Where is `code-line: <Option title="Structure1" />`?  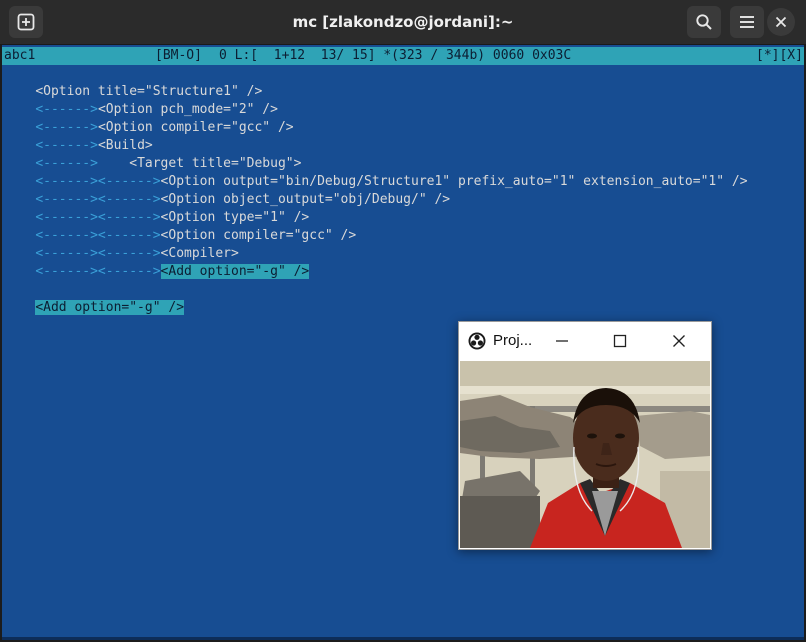
code-line: <Option title="Structure1" /> is located at coordinates (133, 82).